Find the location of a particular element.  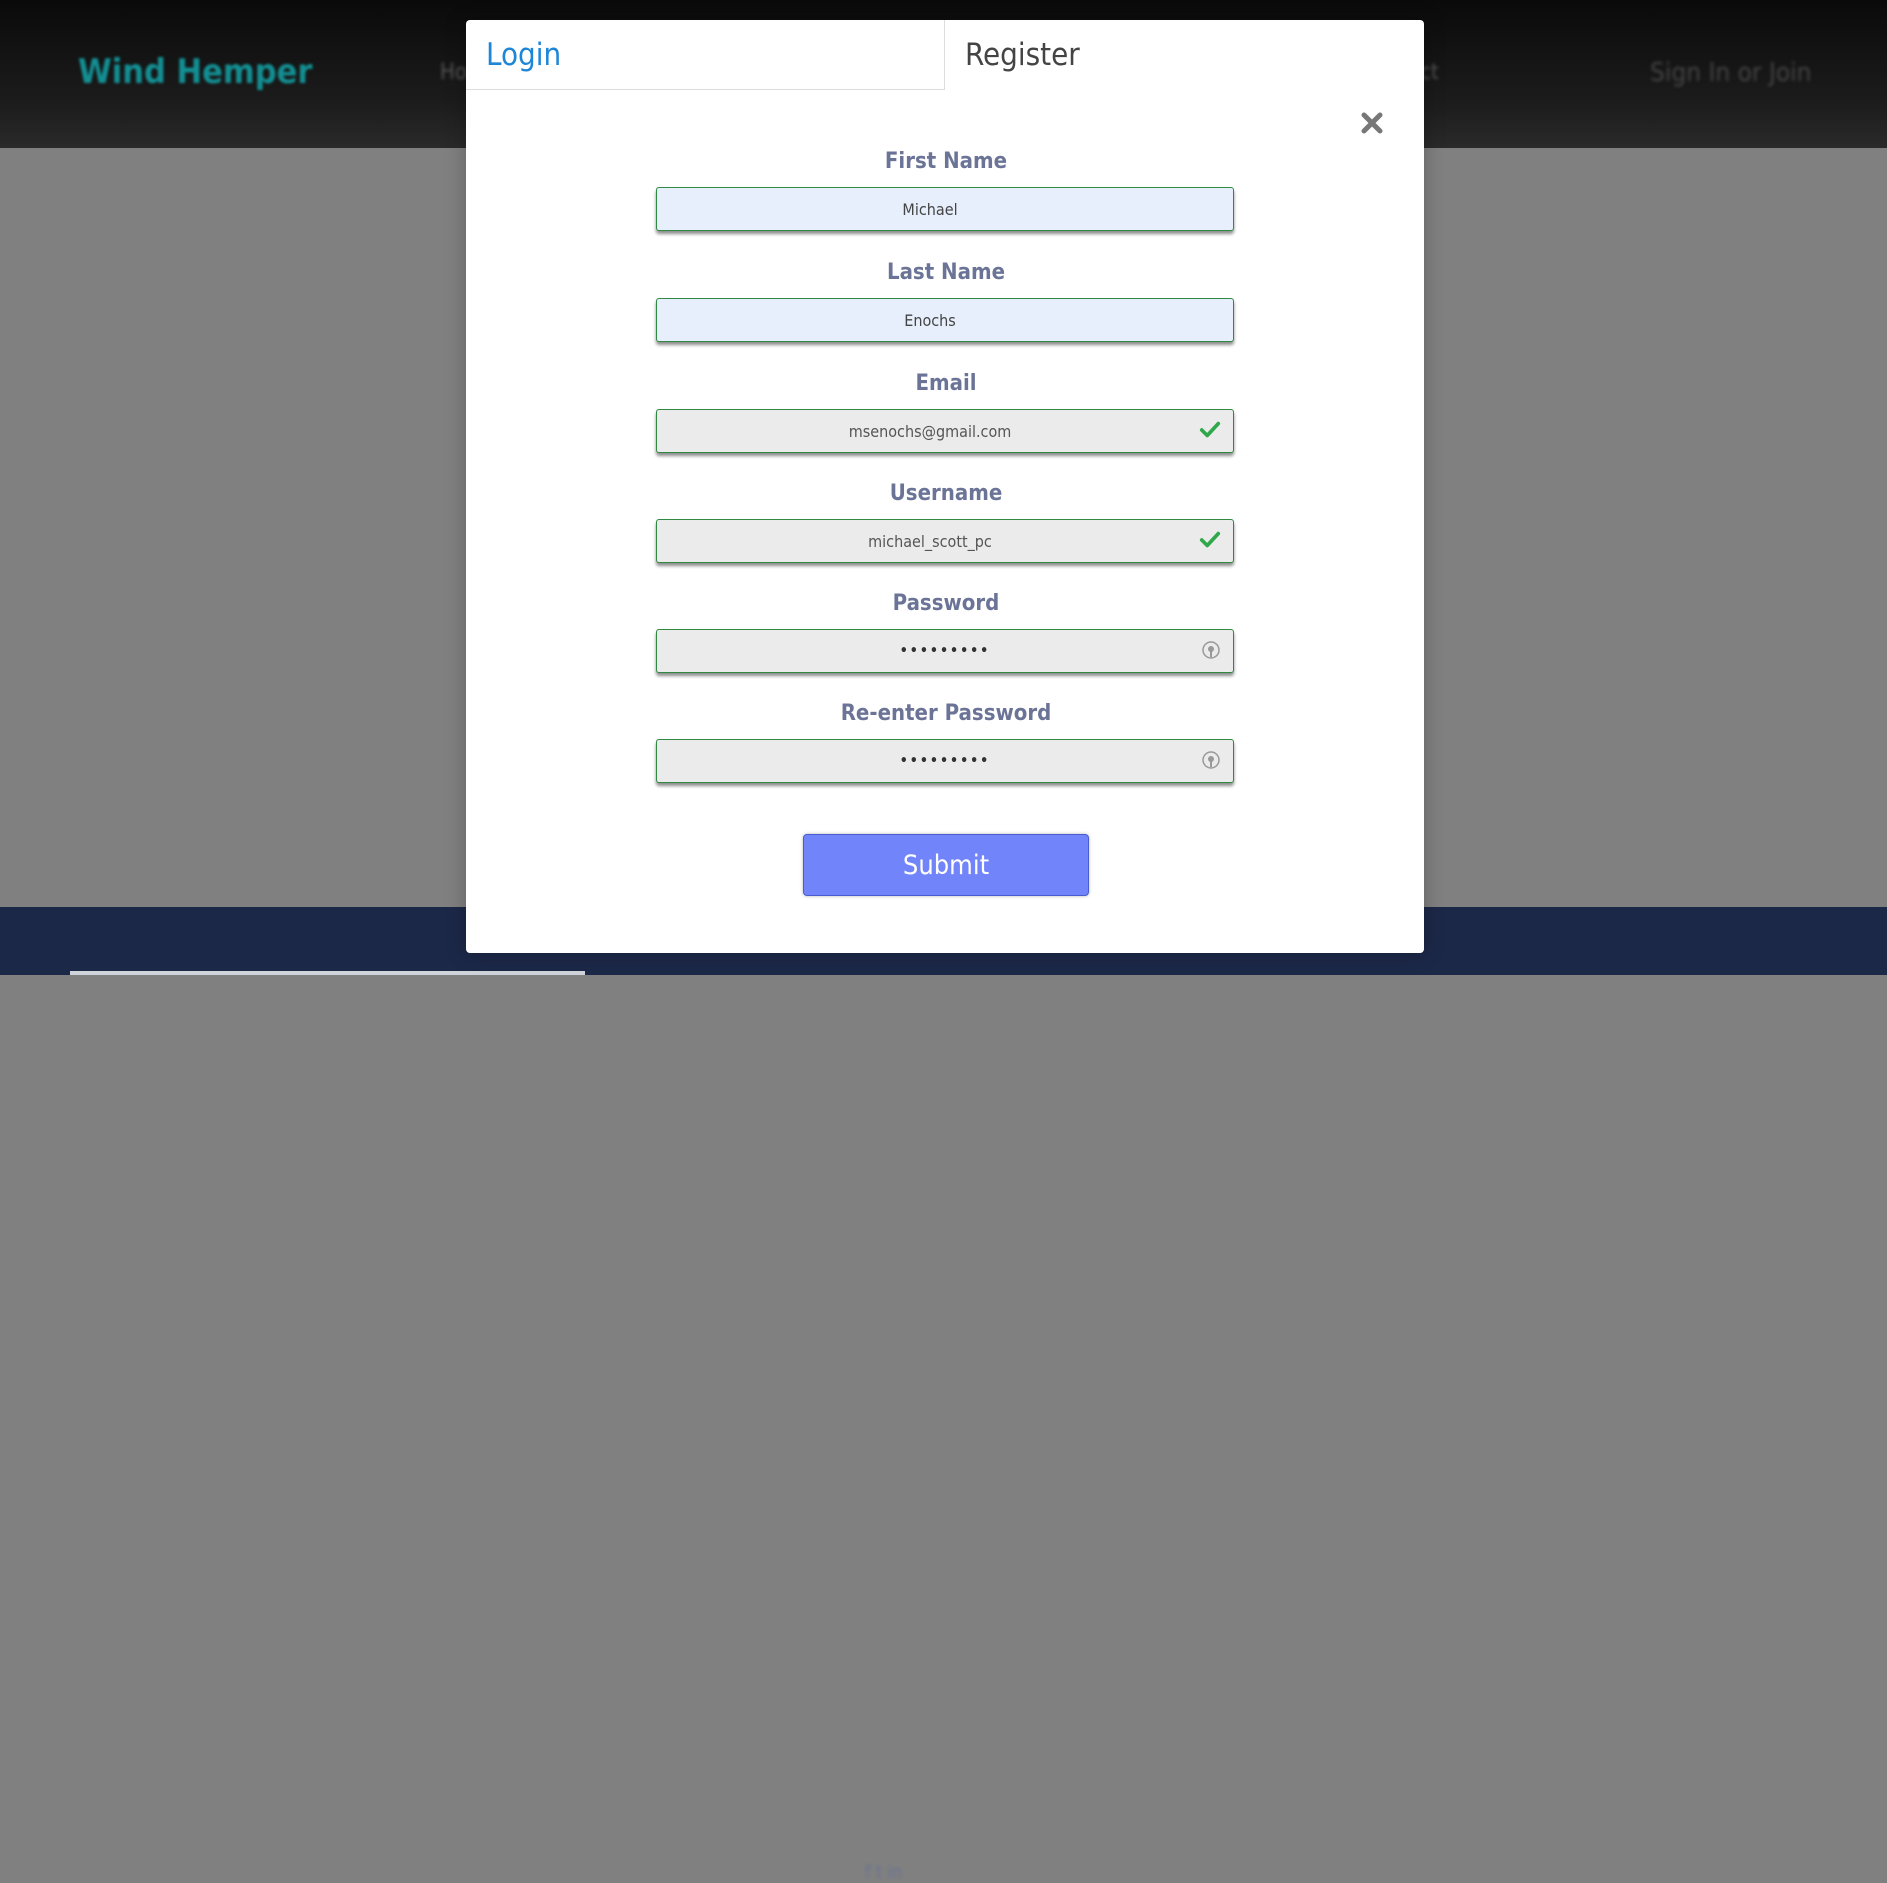

last-name-group: Last Name Enochs is located at coordinates (946, 300).